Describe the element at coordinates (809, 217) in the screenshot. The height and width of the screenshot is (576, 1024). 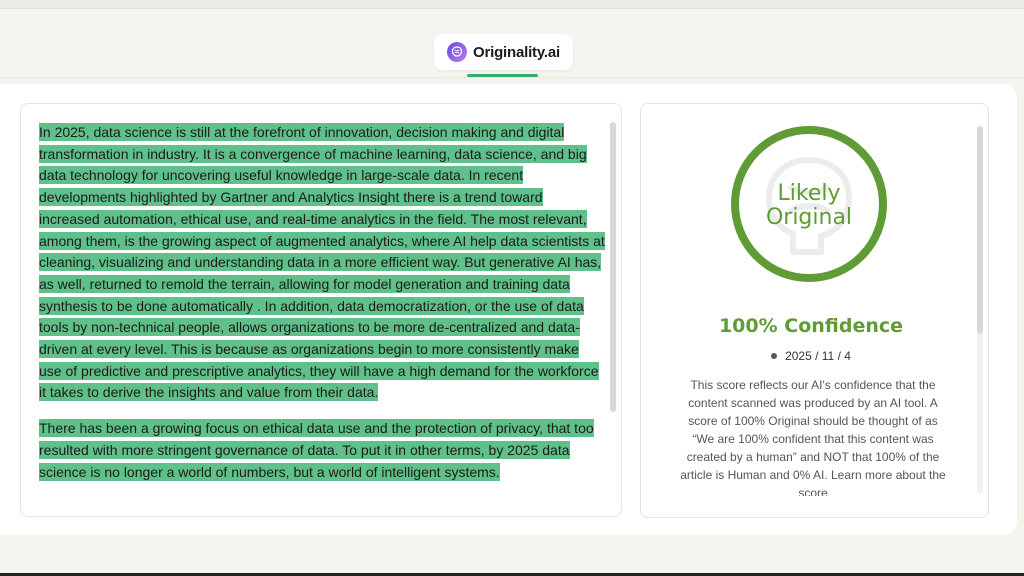
I see `verdict-line-2: Original` at that location.